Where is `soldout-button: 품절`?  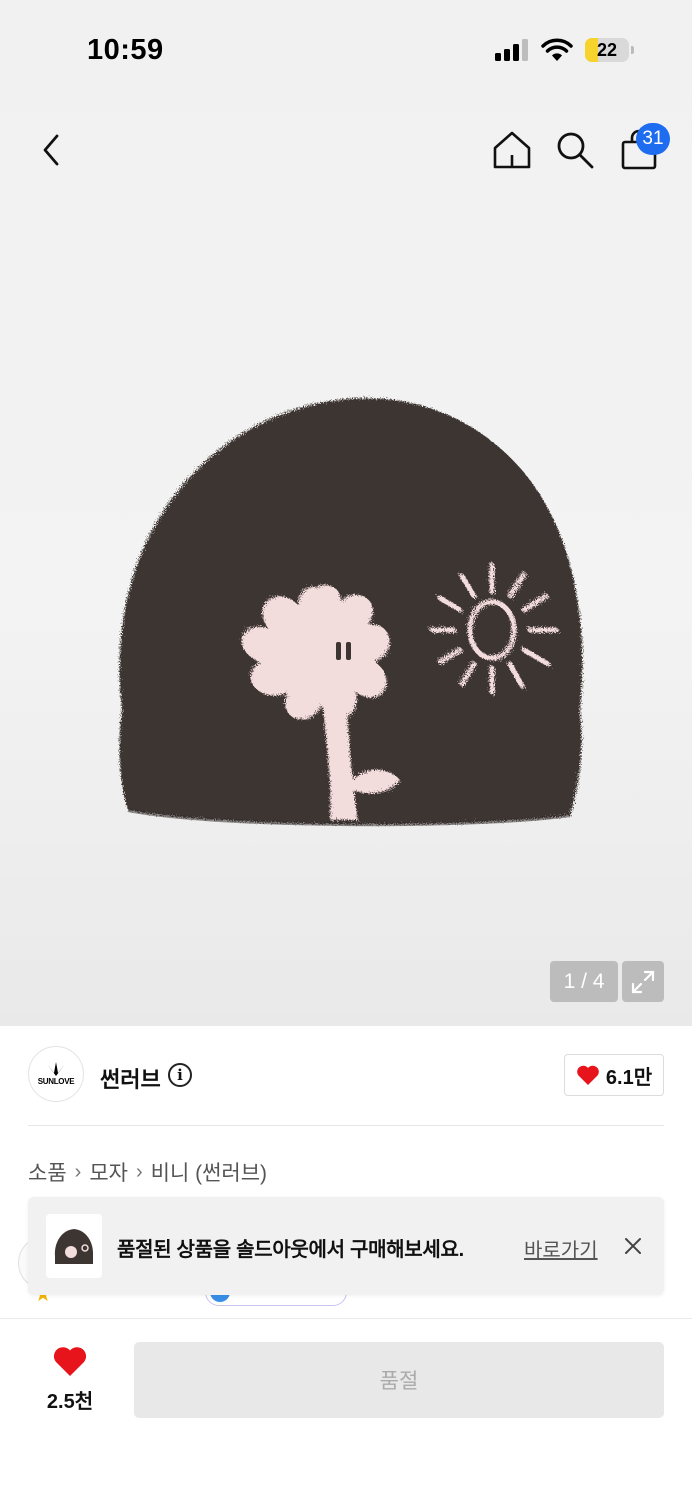
soldout-button: 품절 is located at coordinates (399, 1380).